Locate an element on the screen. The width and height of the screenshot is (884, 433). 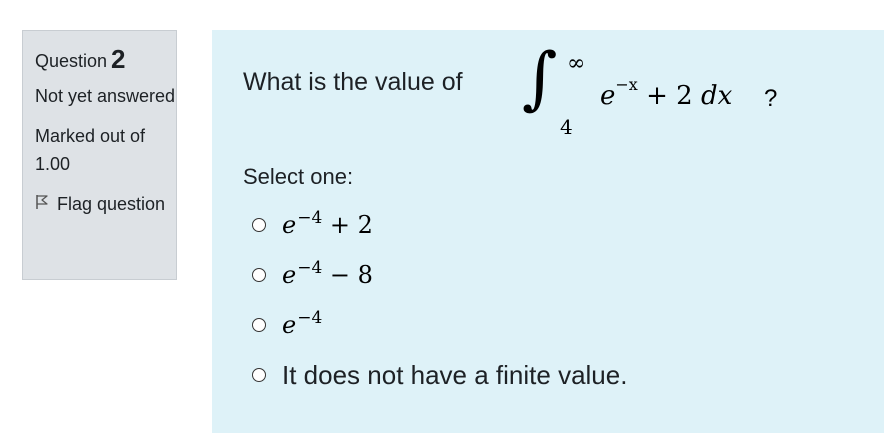
integrand-differential: dx is located at coordinates (716, 96).